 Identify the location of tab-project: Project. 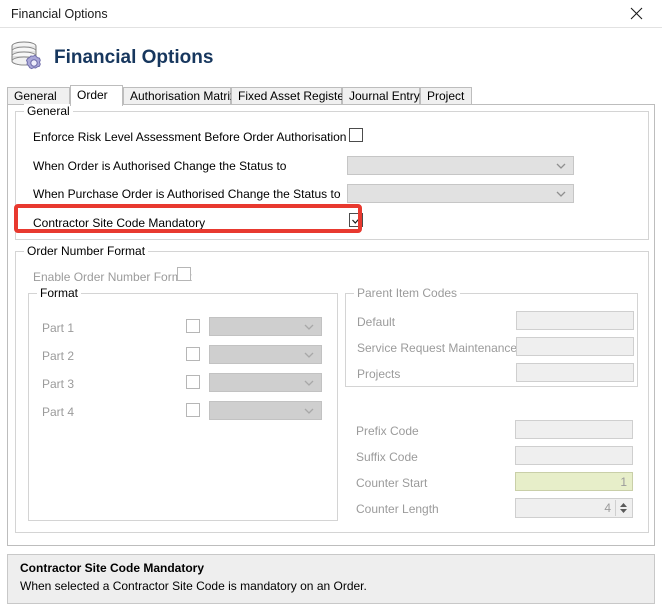
(446, 96).